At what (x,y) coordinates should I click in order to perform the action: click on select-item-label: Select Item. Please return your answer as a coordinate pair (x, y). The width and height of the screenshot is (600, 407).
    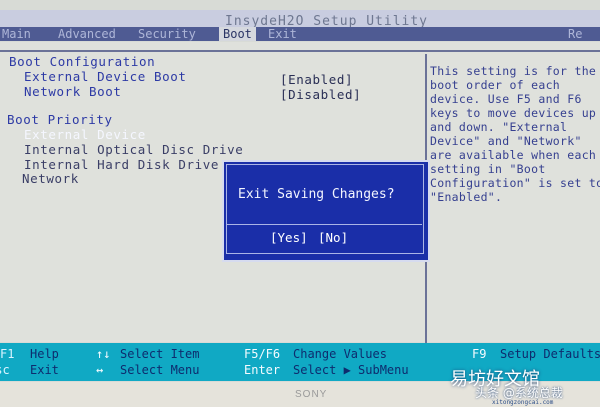
    Looking at the image, I should click on (160, 354).